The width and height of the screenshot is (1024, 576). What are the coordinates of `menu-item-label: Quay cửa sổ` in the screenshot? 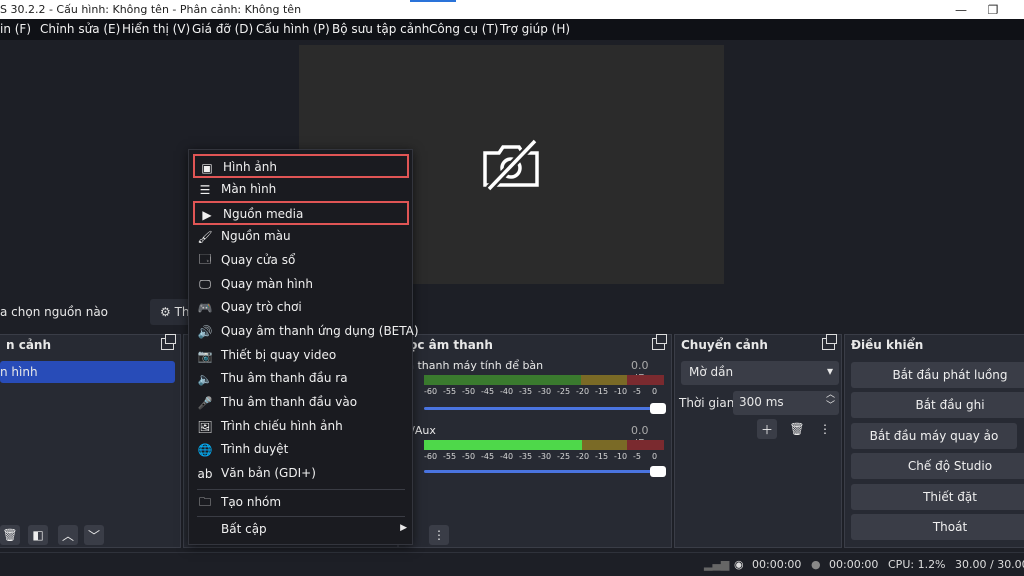 It's located at (258, 259).